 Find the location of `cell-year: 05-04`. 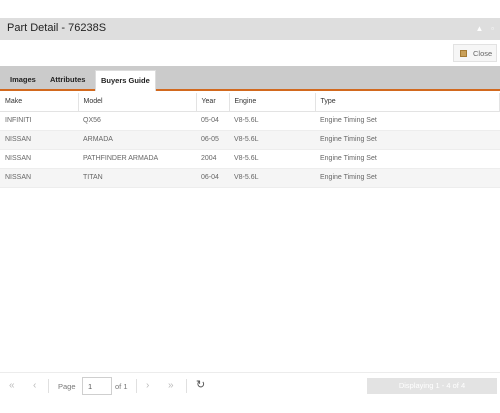

cell-year: 05-04 is located at coordinates (212, 121).